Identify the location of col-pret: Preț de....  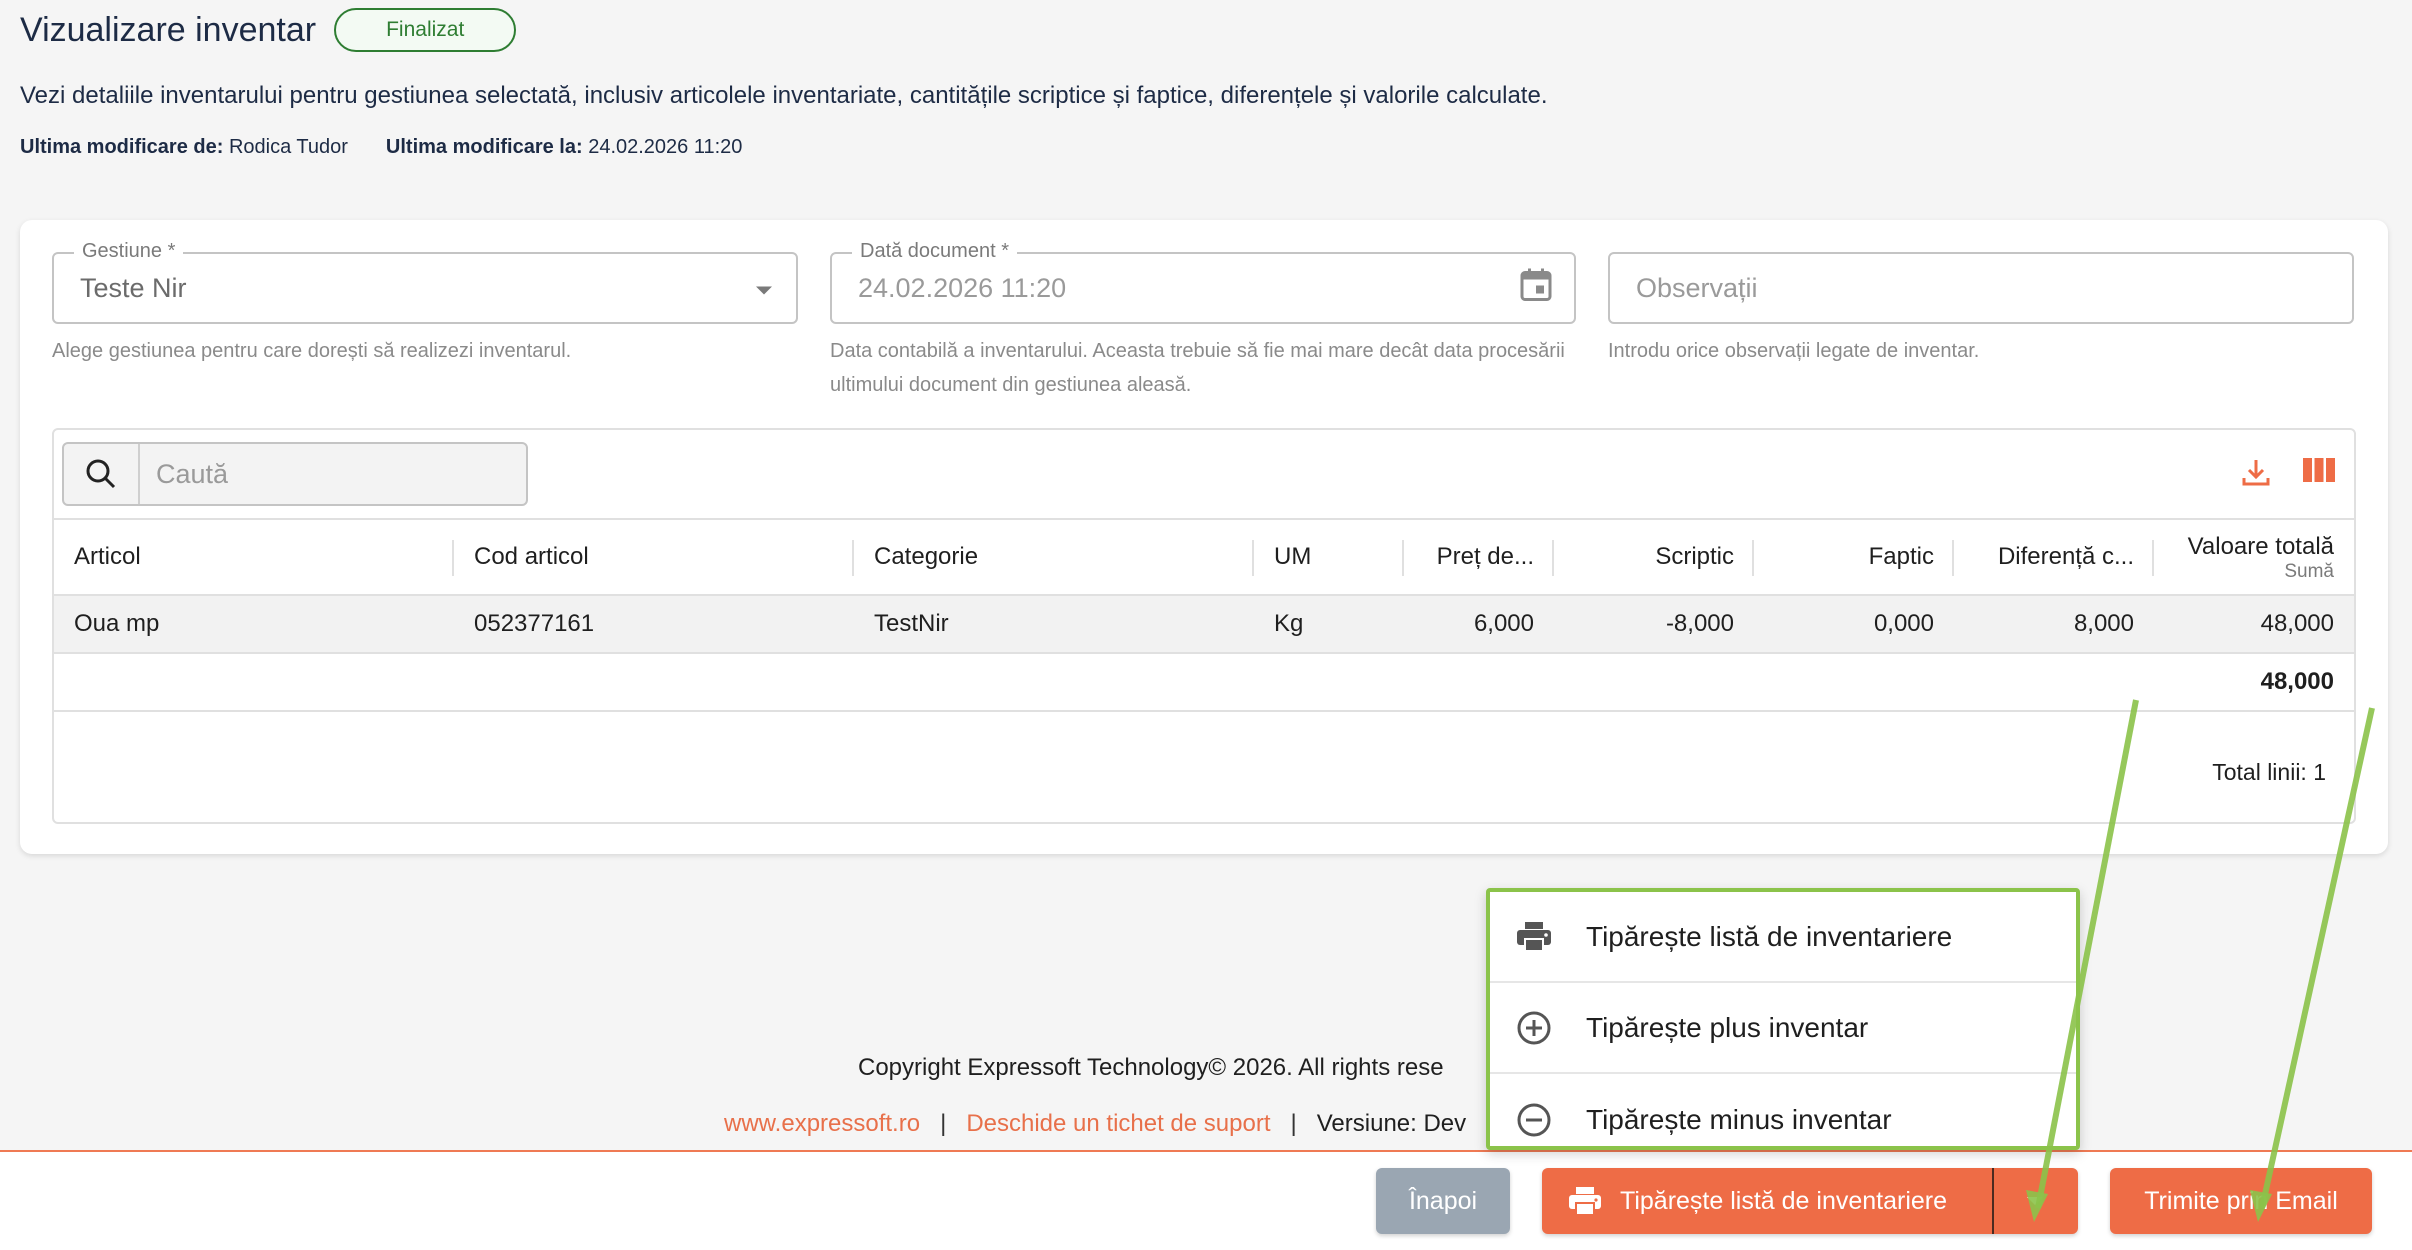
(1479, 557).